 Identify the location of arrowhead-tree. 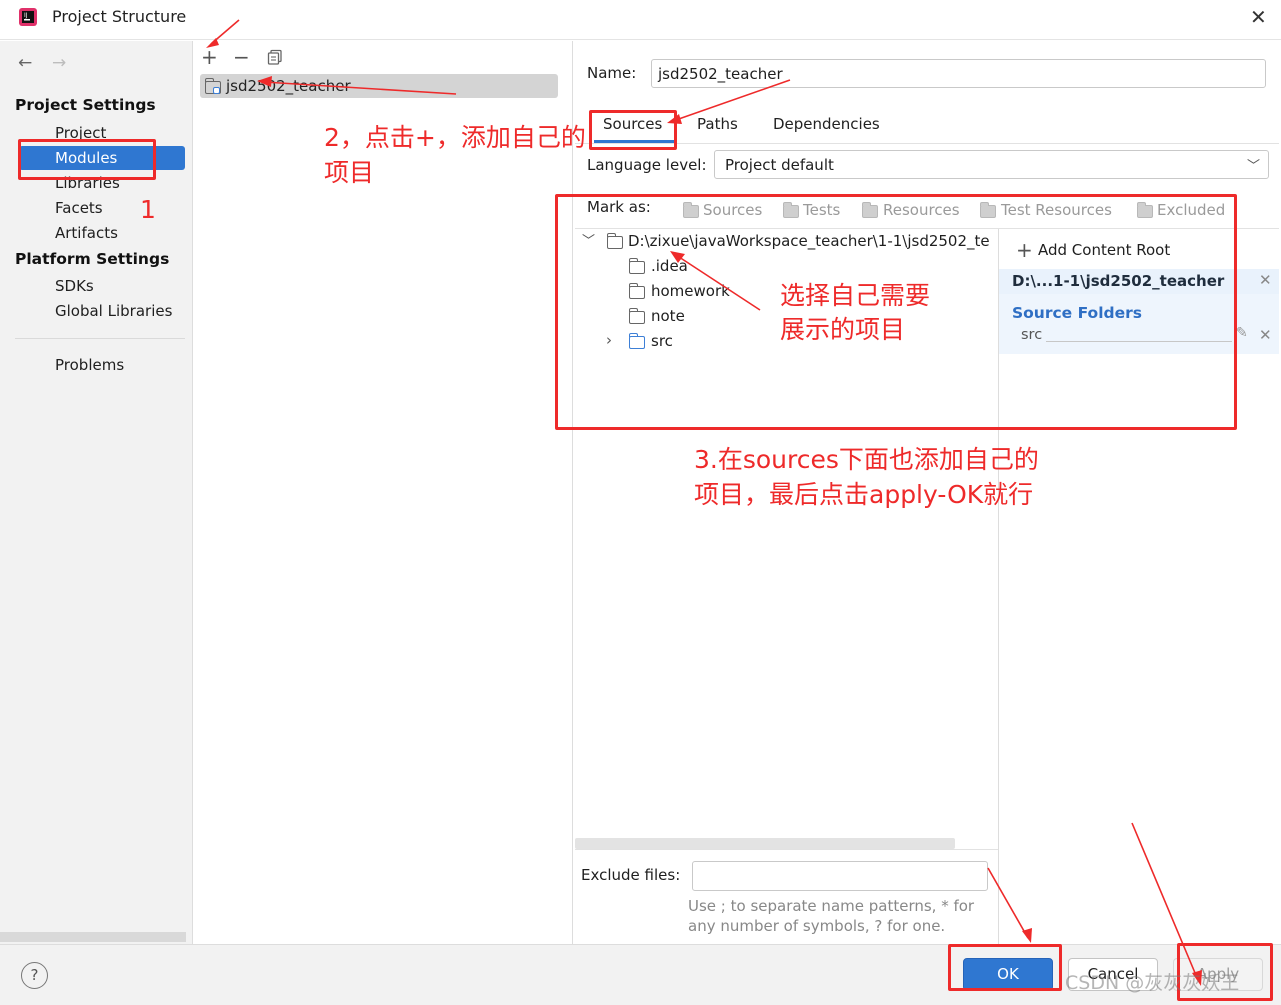
(677, 257).